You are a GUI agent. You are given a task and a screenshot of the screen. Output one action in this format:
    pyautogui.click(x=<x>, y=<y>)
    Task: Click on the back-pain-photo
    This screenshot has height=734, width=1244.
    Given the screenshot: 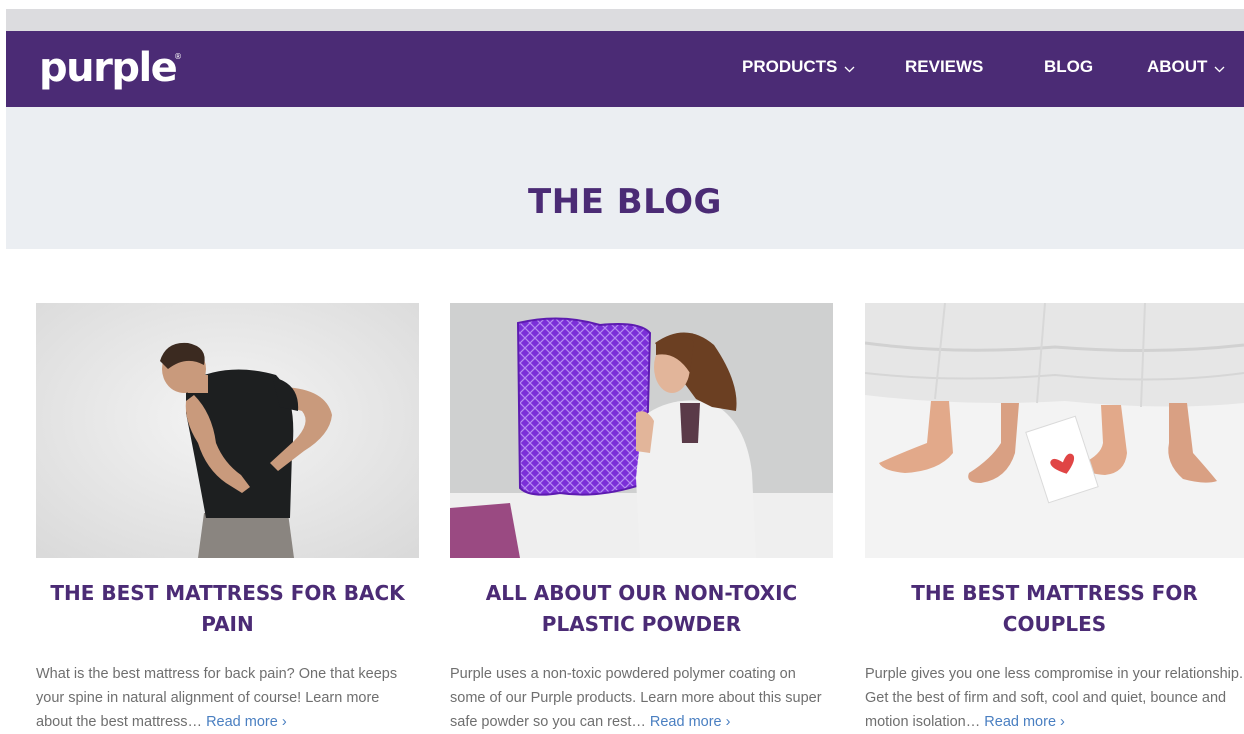 What is the action you would take?
    pyautogui.click(x=227, y=430)
    